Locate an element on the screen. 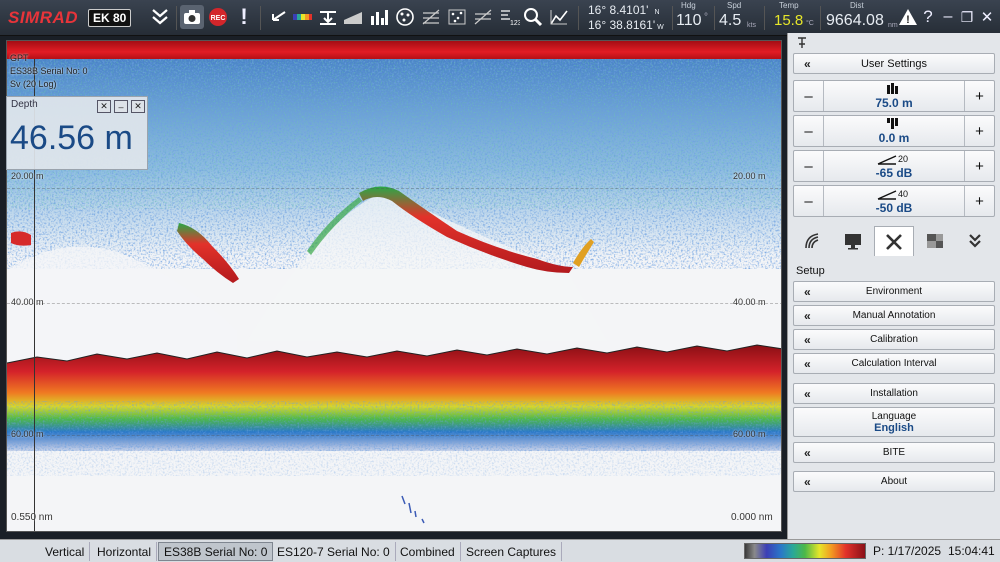 The width and height of the screenshot is (1000, 562). temp-label: Temp is located at coordinates (789, 5).